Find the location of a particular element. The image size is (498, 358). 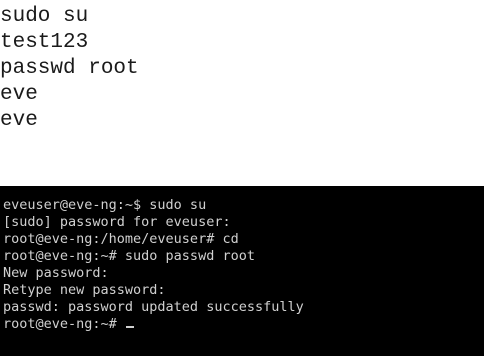

terminal-line: eveuser@eve-ng:~$ sudo su is located at coordinates (105, 205).